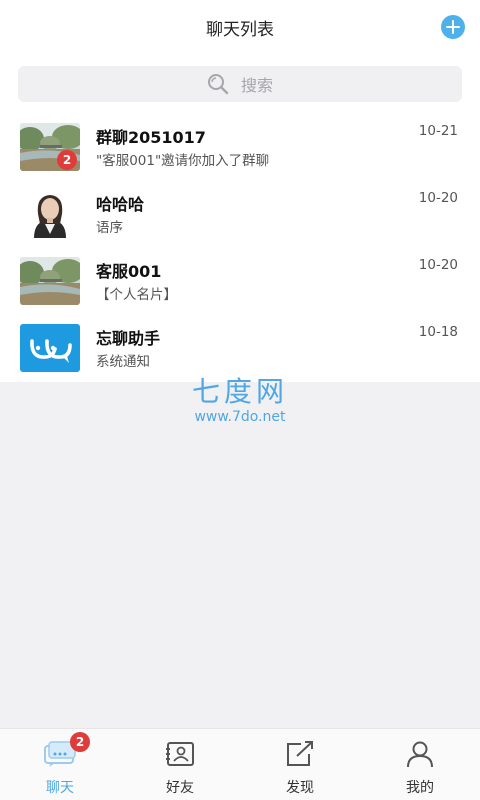 The width and height of the screenshot is (480, 800). Describe the element at coordinates (420, 754) in the screenshot. I see `profile-icon` at that location.